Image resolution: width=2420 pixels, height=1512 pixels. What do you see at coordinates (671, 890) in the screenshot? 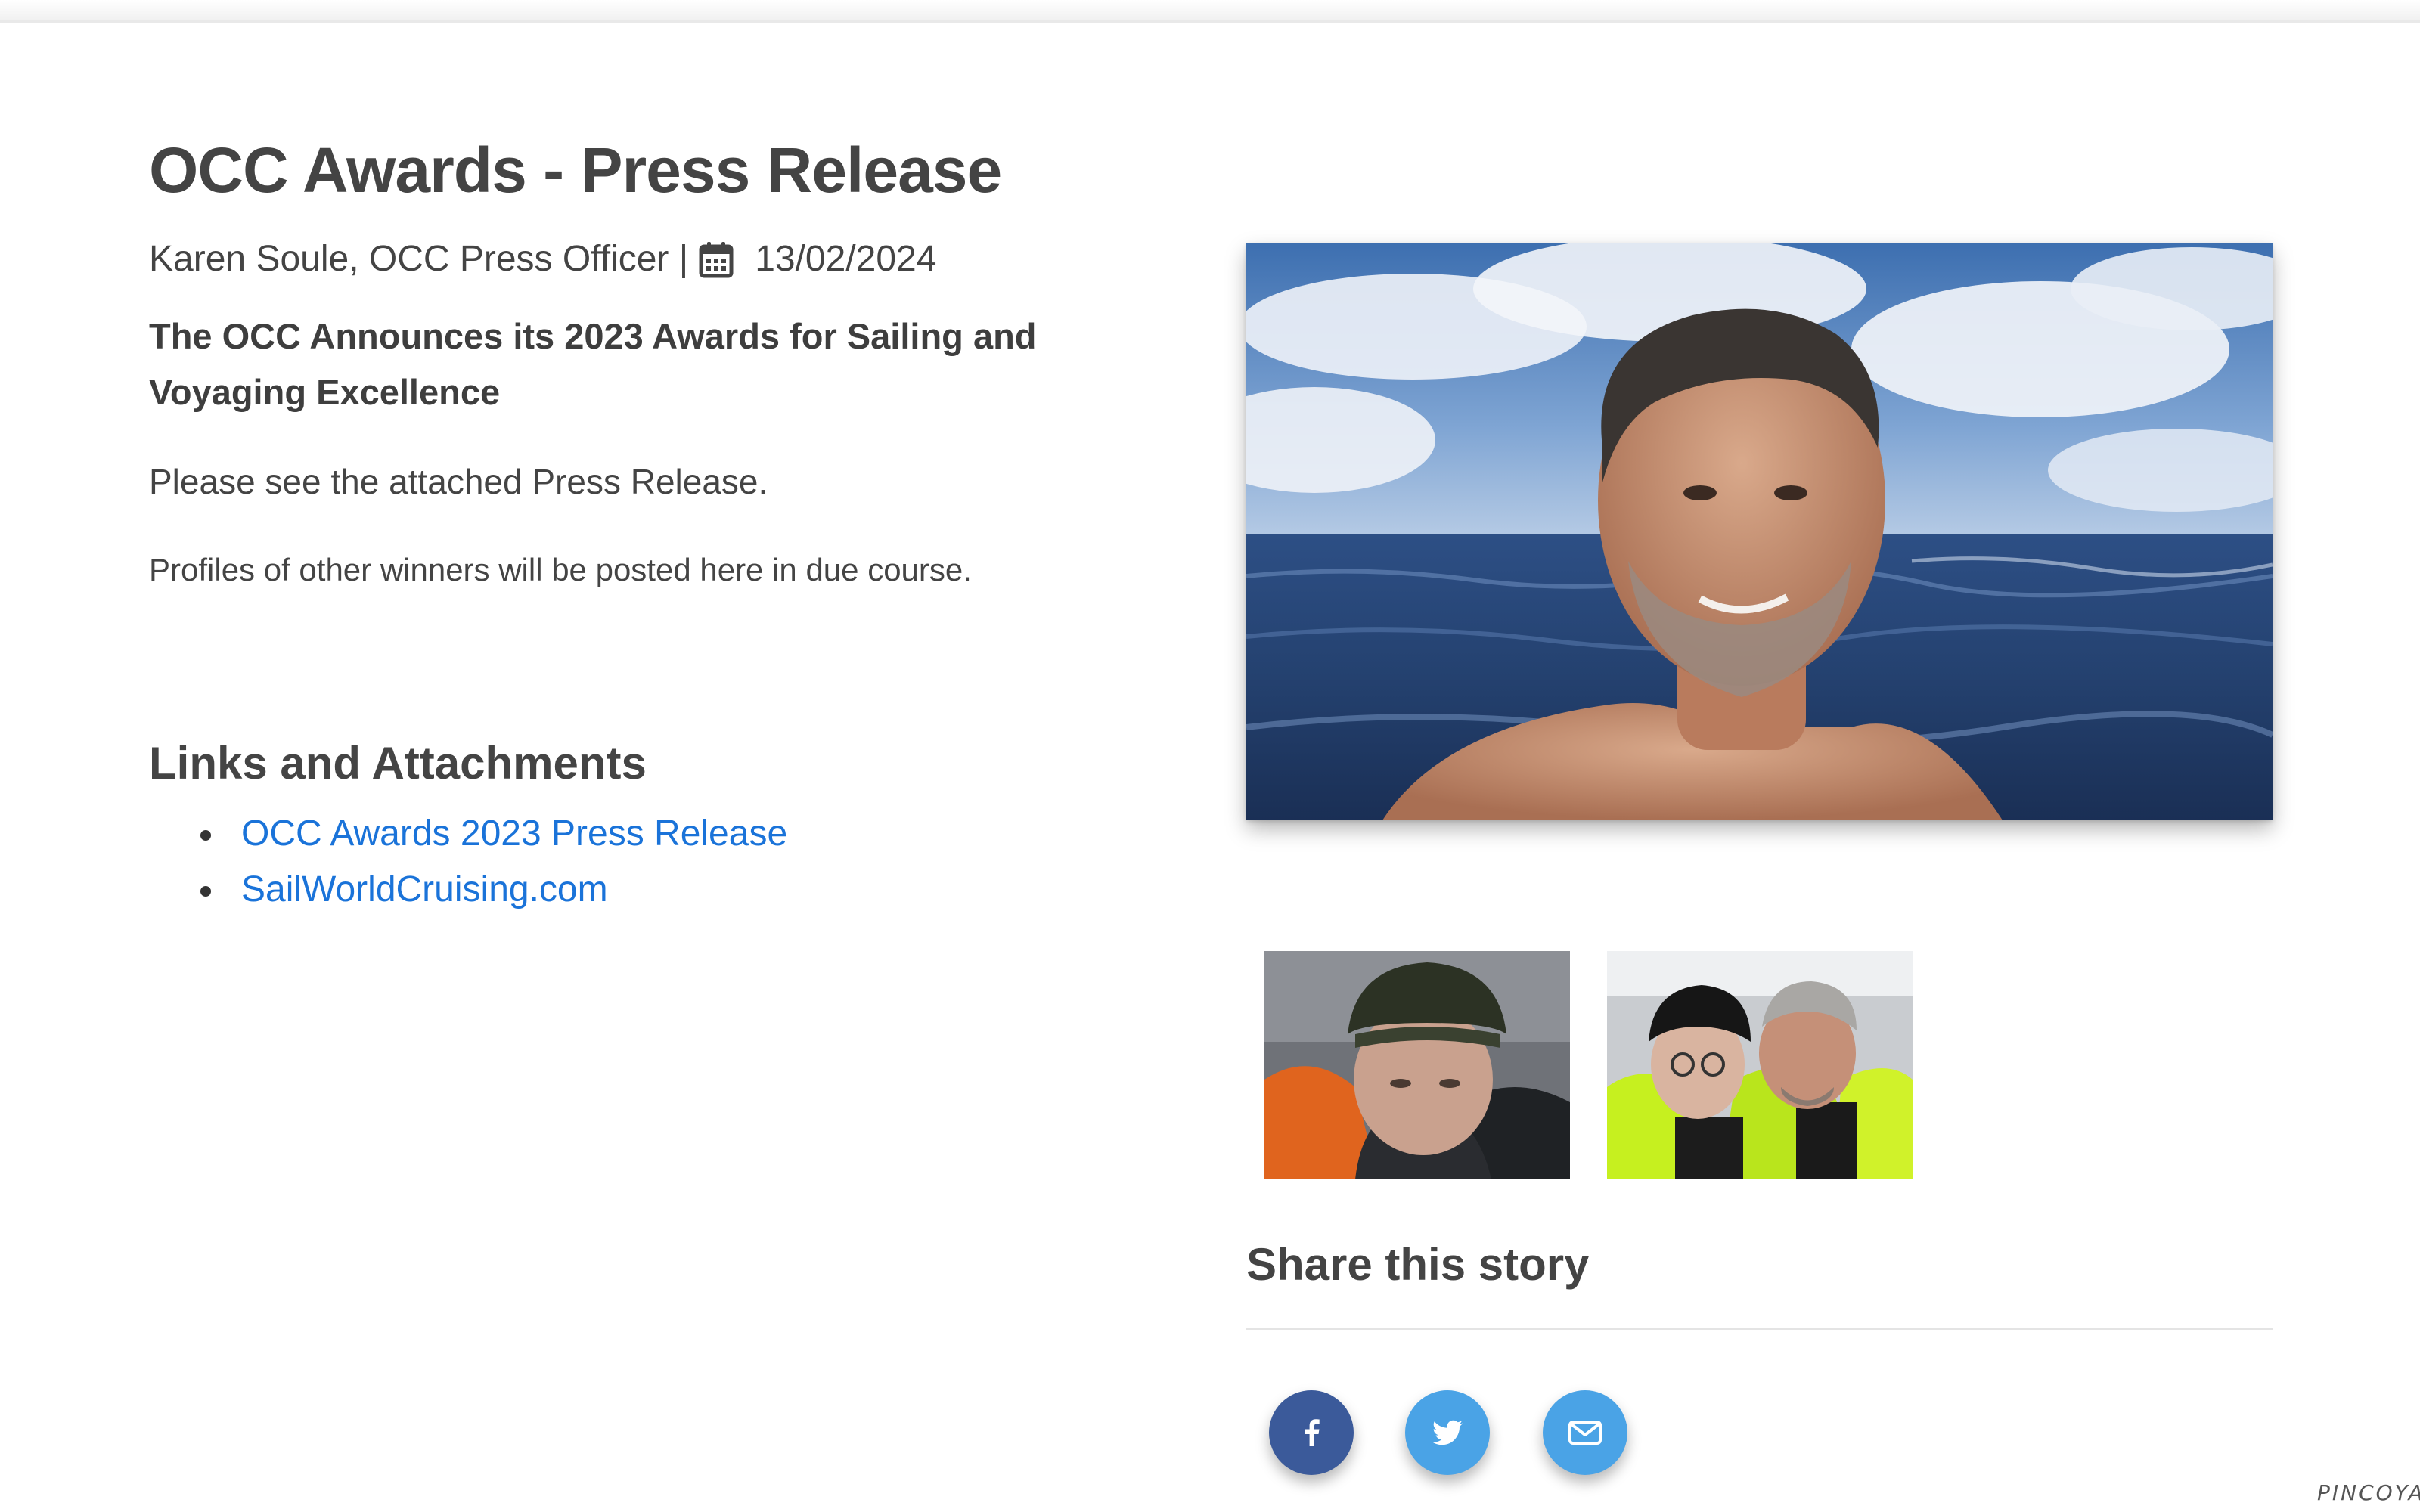
I see `list-item: SailWorldCruising.com` at bounding box center [671, 890].